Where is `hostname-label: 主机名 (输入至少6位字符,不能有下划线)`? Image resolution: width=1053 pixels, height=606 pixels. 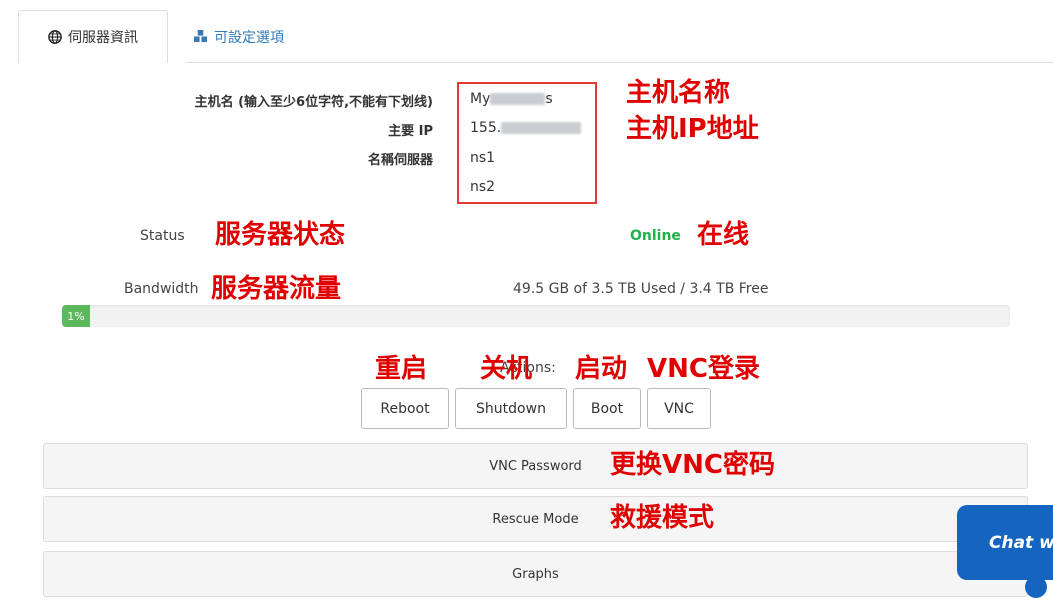
hostname-label: 主机名 (输入至少6位字符,不能有下划线) is located at coordinates (313, 102).